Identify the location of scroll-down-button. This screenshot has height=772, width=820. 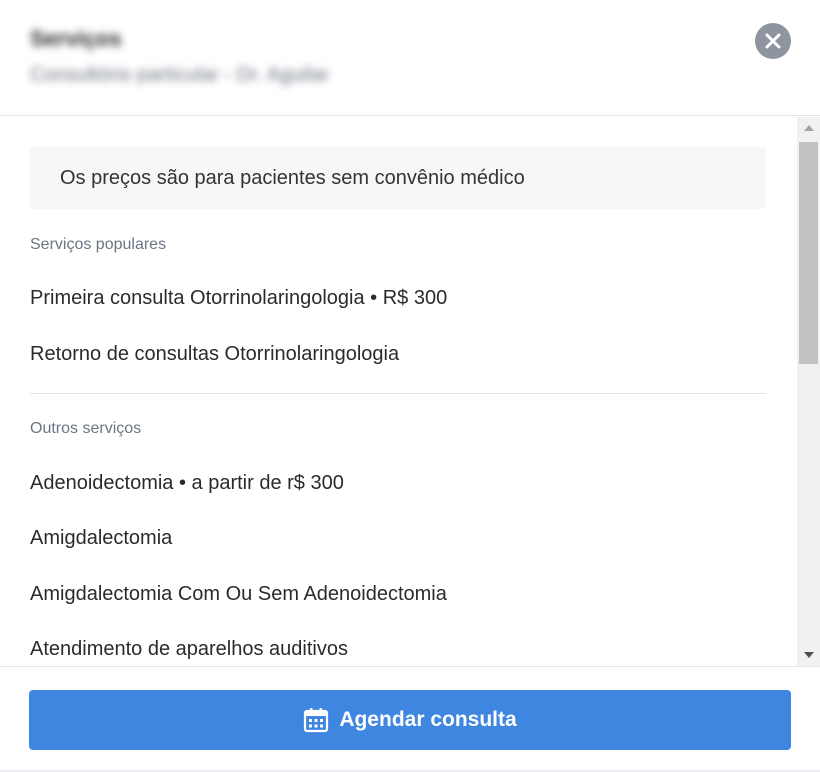
(808, 655).